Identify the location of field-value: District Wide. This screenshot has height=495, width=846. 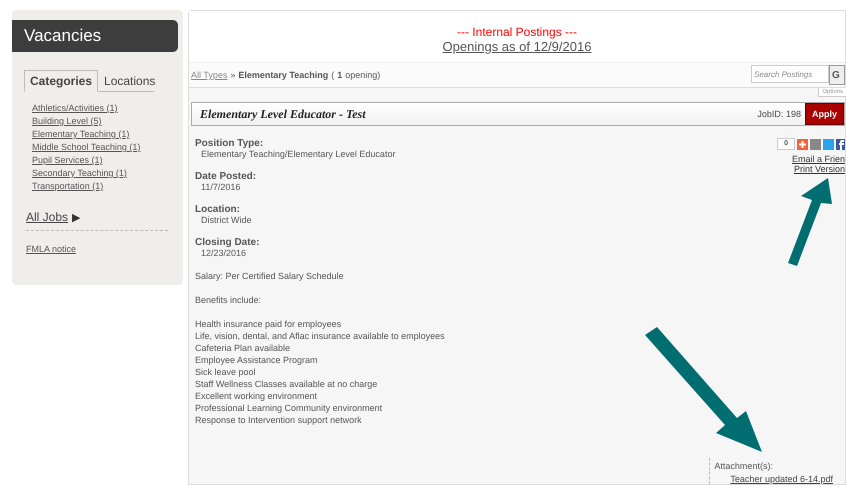
(226, 220).